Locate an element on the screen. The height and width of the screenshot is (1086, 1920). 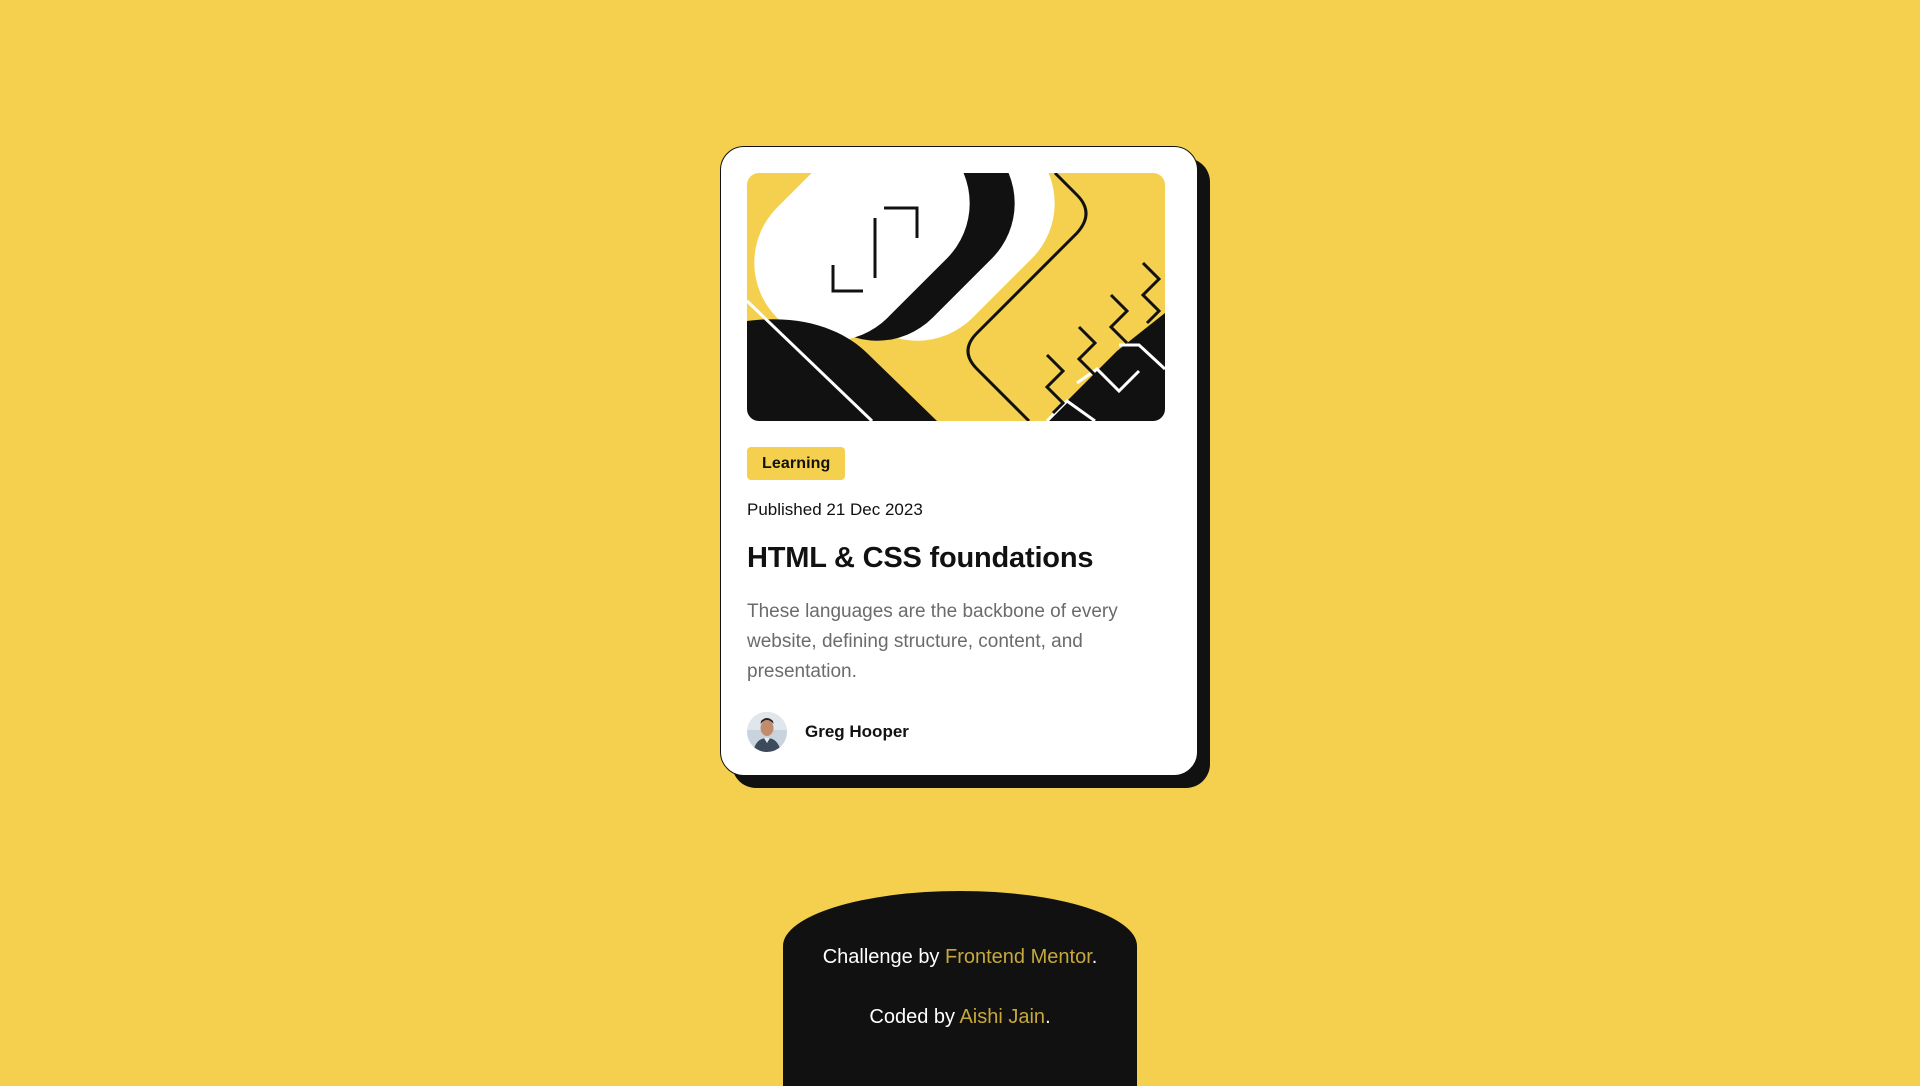
challenge-credit: Challenge by Frontend Mentor. is located at coordinates (960, 957).